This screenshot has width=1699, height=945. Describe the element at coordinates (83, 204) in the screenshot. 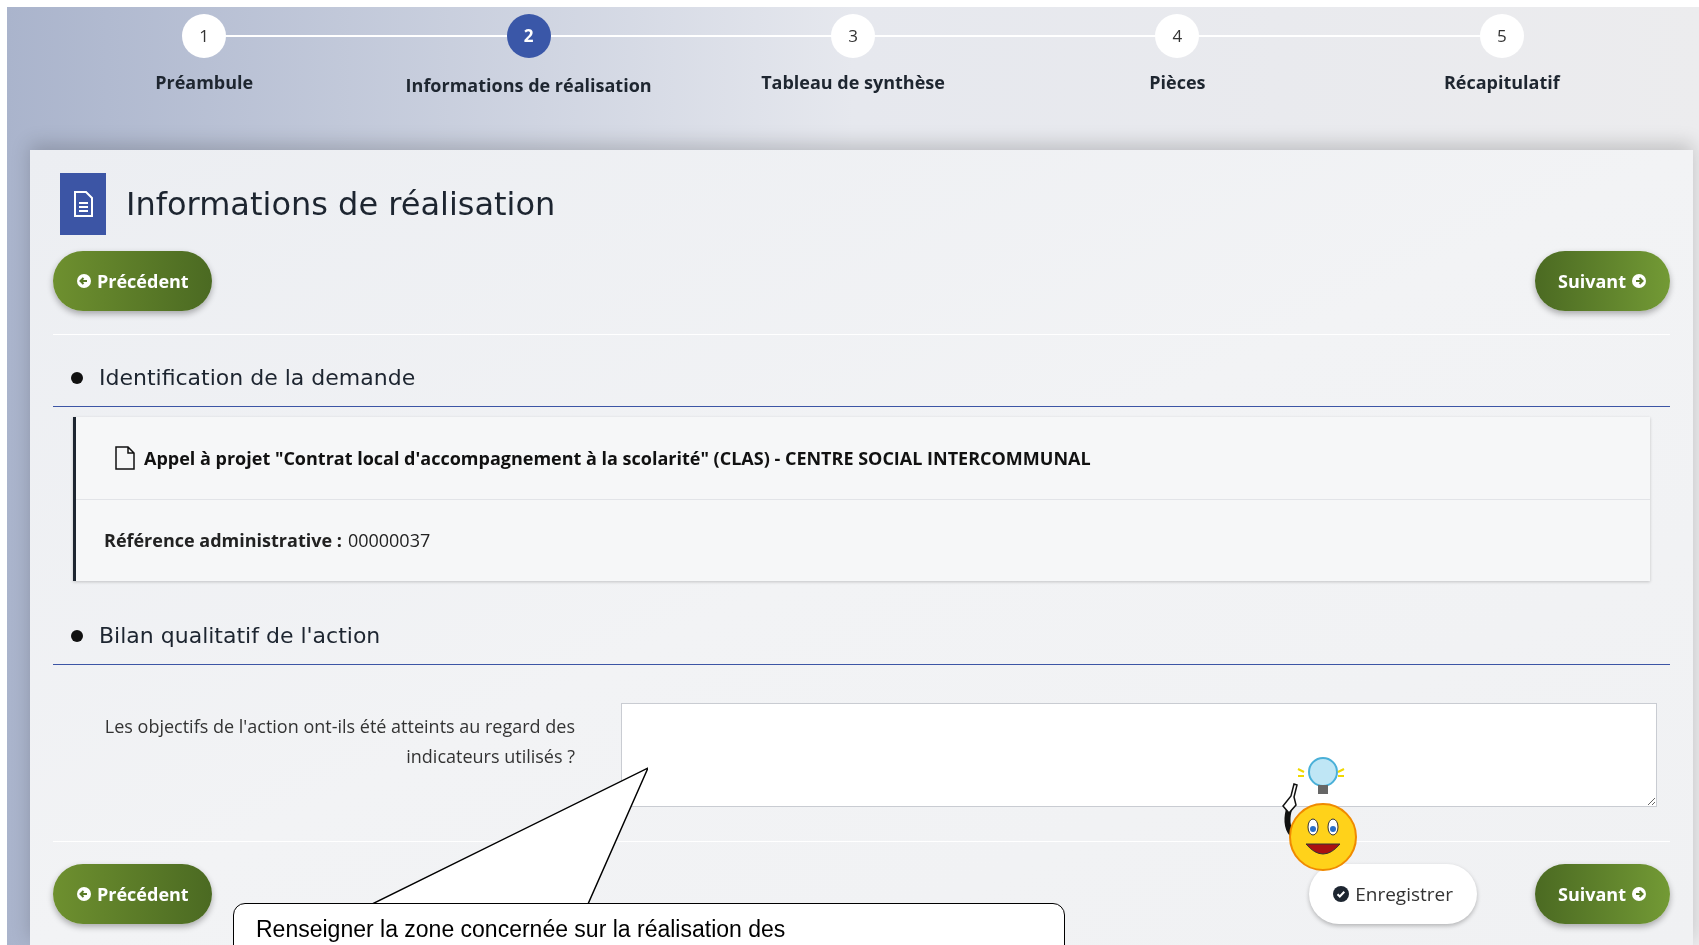

I see `document-icon` at that location.